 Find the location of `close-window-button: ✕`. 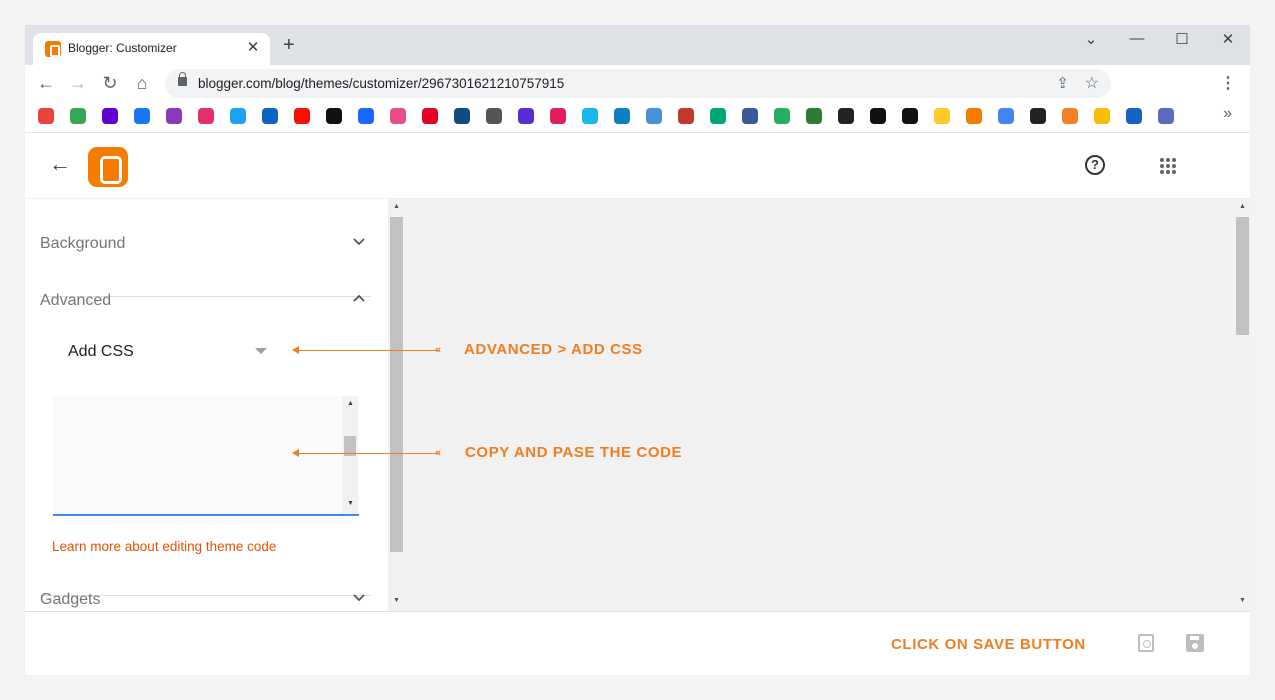

close-window-button: ✕ is located at coordinates (1228, 39).